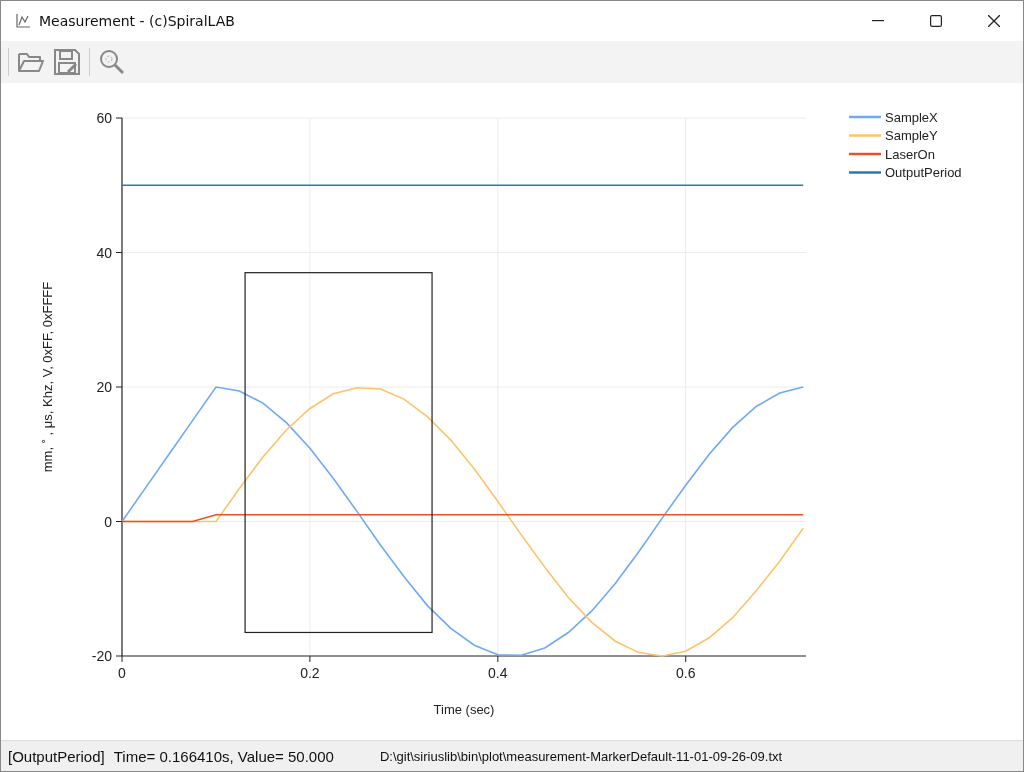 The width and height of the screenshot is (1024, 772). What do you see at coordinates (101, 656) in the screenshot?
I see `y-tick-label: -20` at bounding box center [101, 656].